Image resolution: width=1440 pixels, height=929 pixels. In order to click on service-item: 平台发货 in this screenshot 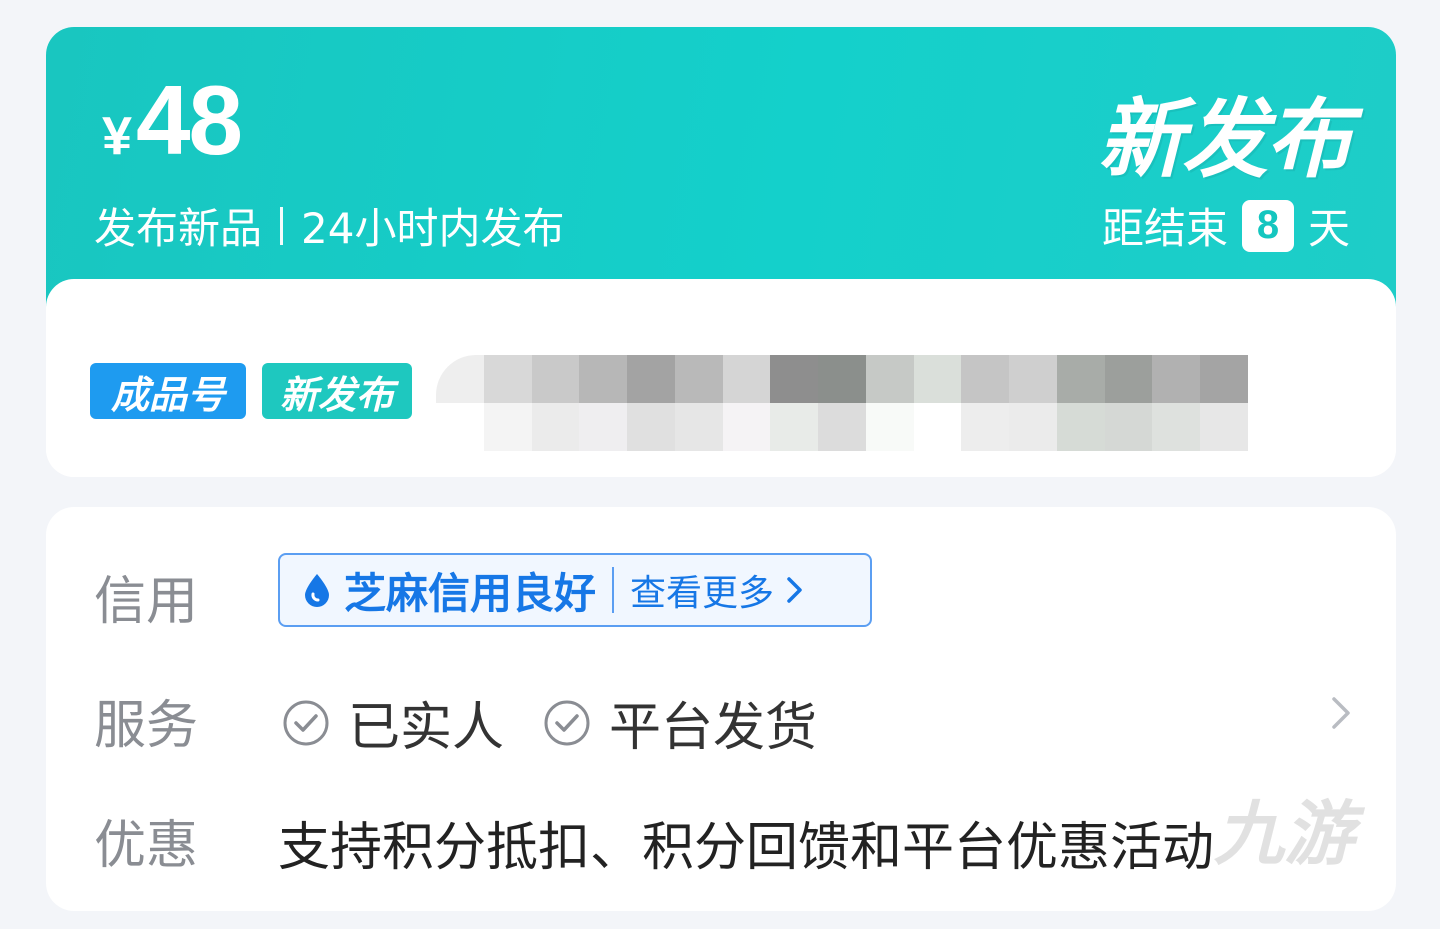, I will do `click(680, 722)`.